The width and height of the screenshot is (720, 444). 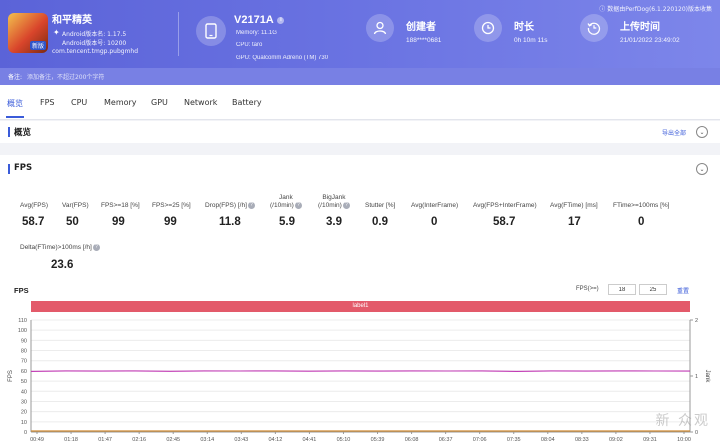 I want to click on tab-network: Network, so click(x=200, y=102).